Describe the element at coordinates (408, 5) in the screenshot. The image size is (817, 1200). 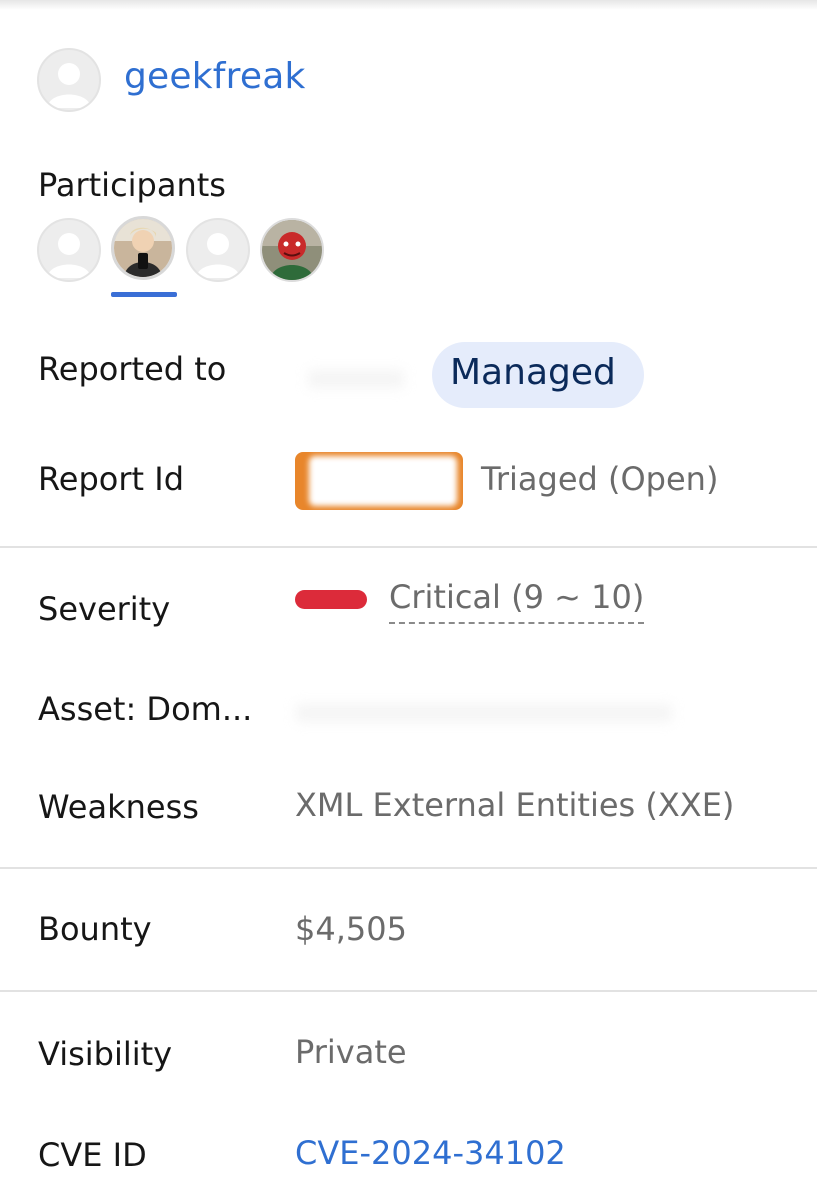
I see `top-divider-shadow` at that location.